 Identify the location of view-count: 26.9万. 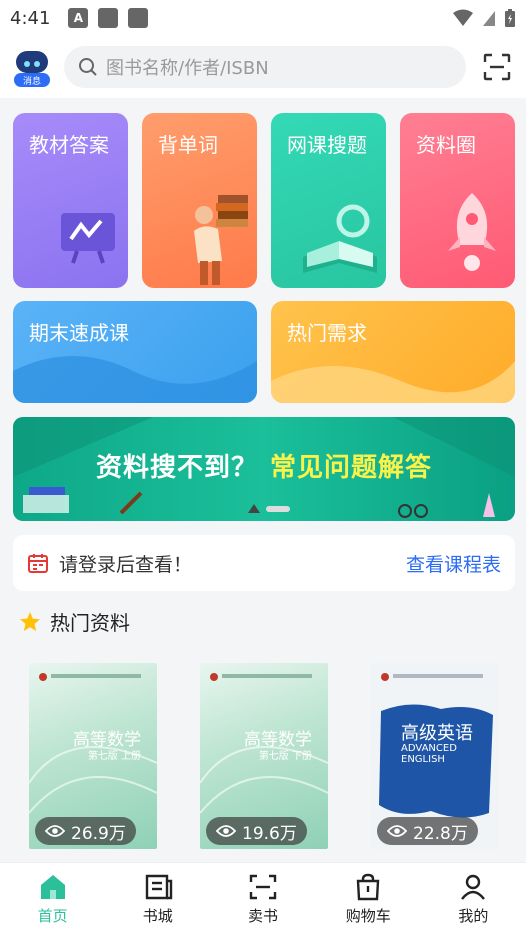
(98, 833).